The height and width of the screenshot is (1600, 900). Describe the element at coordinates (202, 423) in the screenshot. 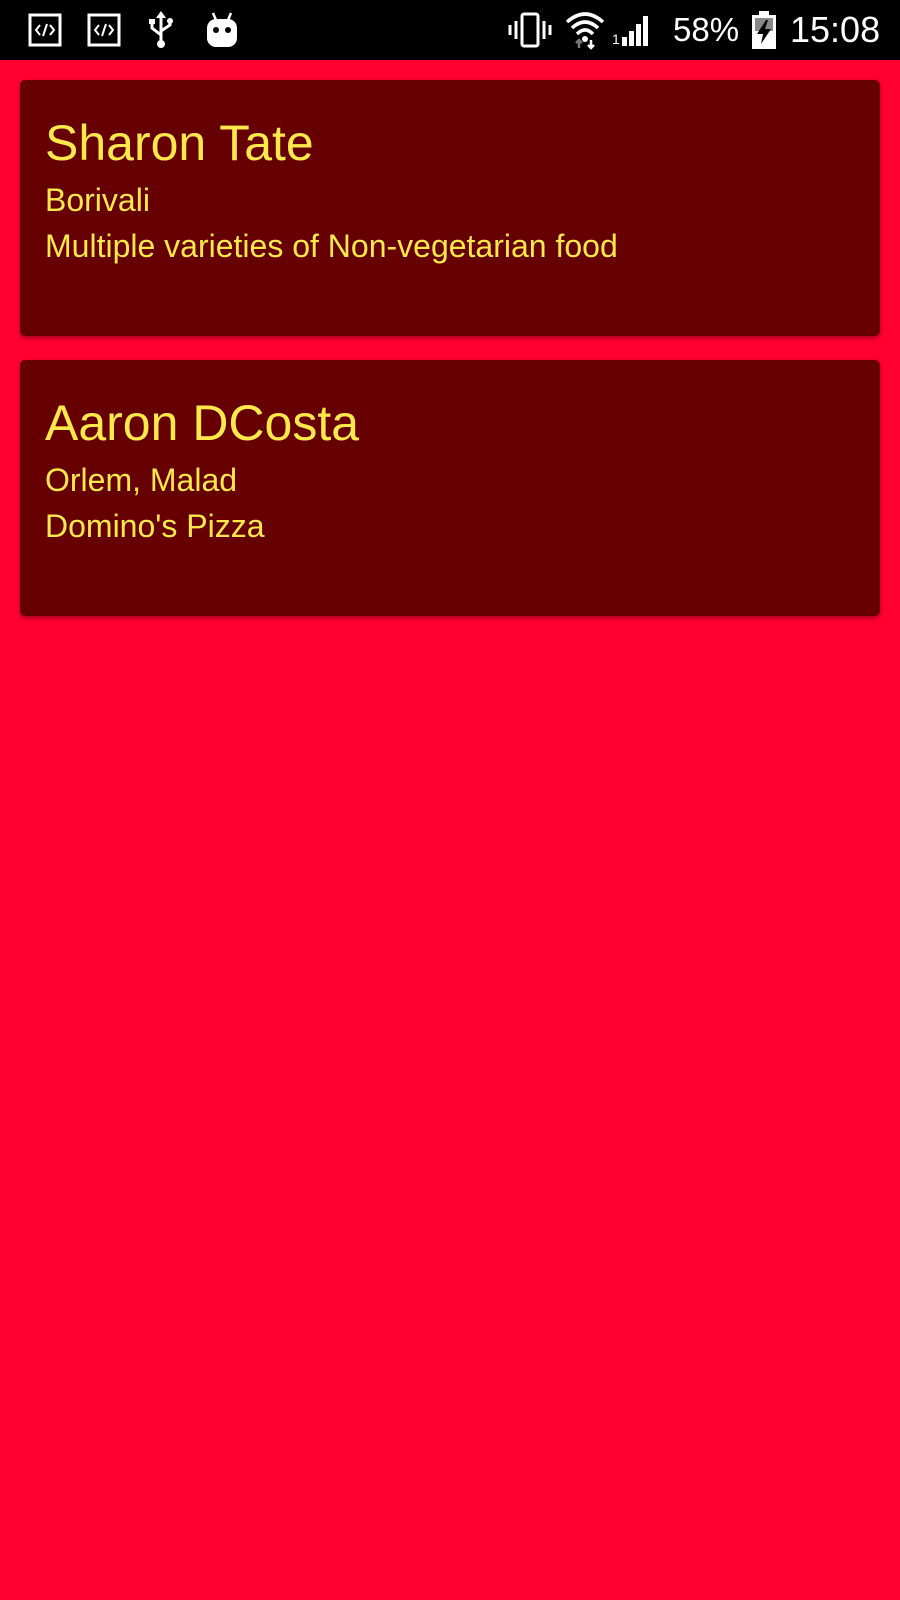

I see `item-name: Aaron DCosta` at that location.